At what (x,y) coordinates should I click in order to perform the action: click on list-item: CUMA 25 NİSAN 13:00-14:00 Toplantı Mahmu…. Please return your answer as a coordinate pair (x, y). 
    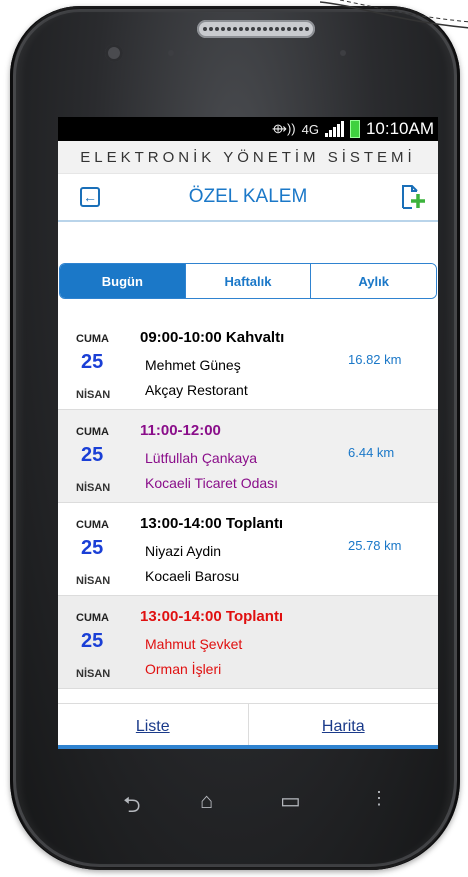
    Looking at the image, I should click on (248, 642).